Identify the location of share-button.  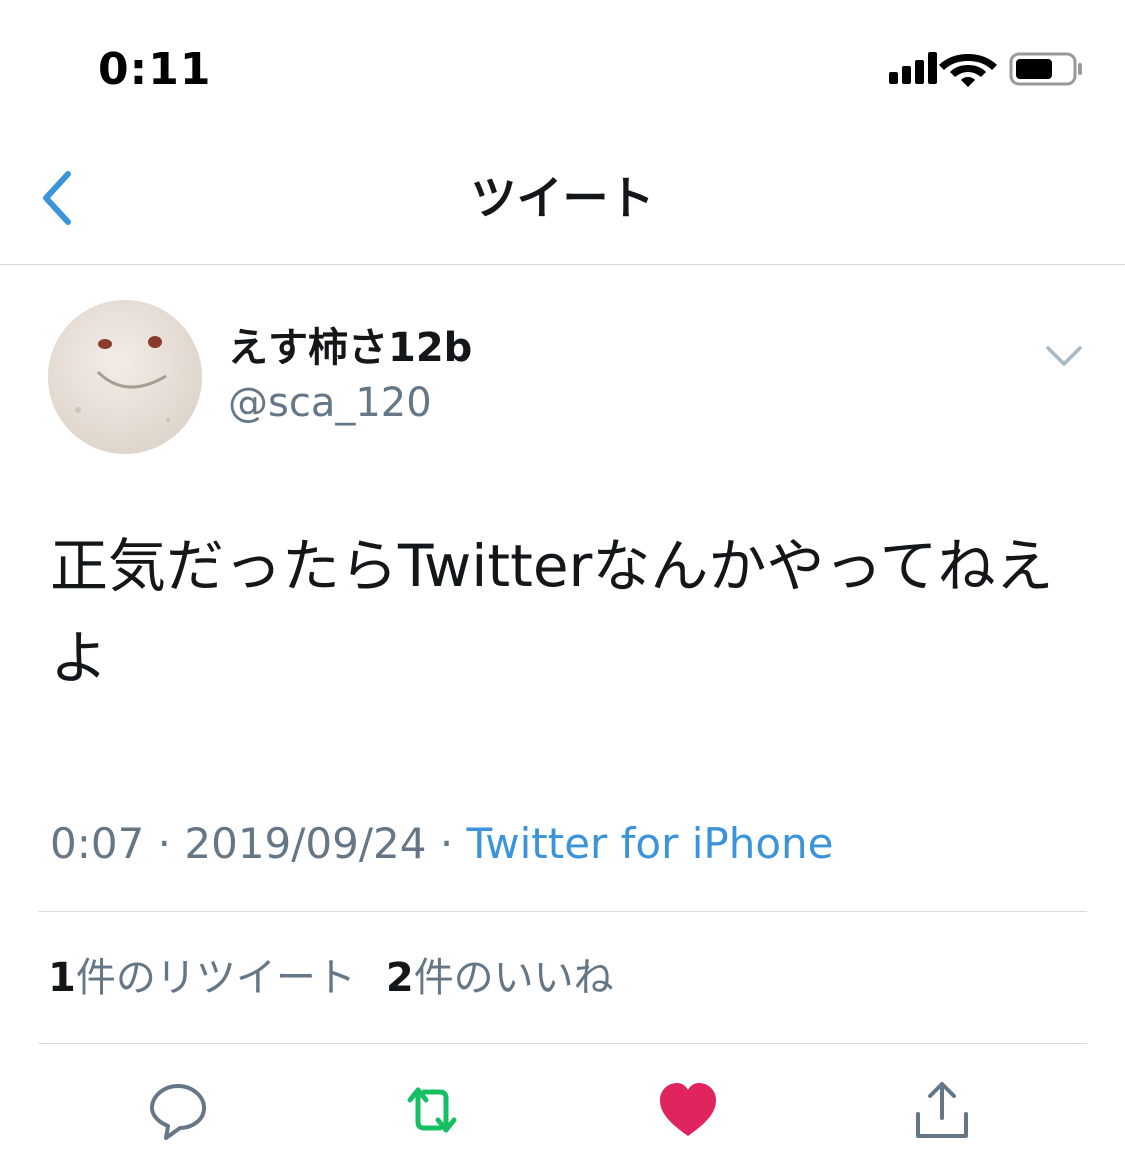
(942, 1110).